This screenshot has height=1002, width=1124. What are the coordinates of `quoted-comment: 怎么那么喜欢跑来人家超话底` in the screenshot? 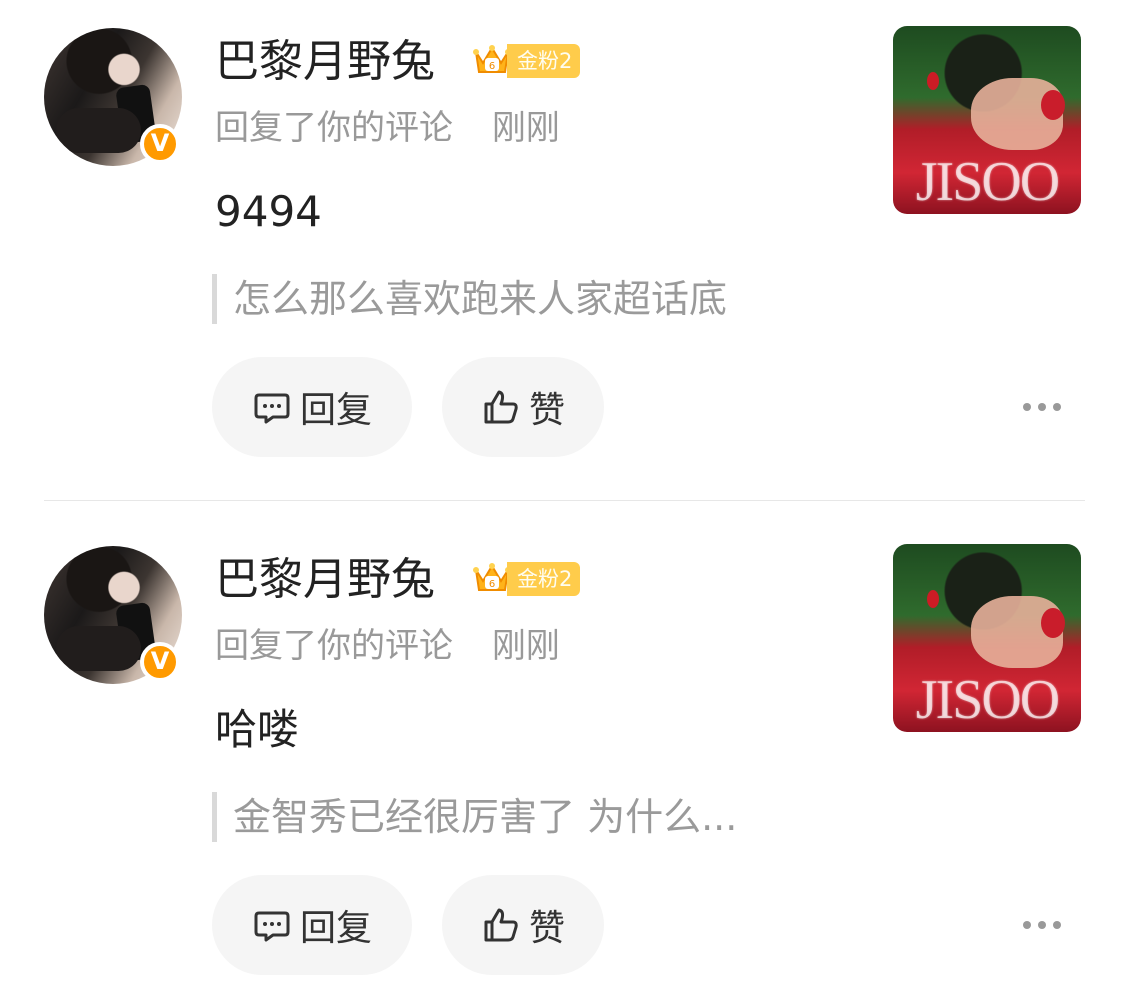 It's located at (522, 299).